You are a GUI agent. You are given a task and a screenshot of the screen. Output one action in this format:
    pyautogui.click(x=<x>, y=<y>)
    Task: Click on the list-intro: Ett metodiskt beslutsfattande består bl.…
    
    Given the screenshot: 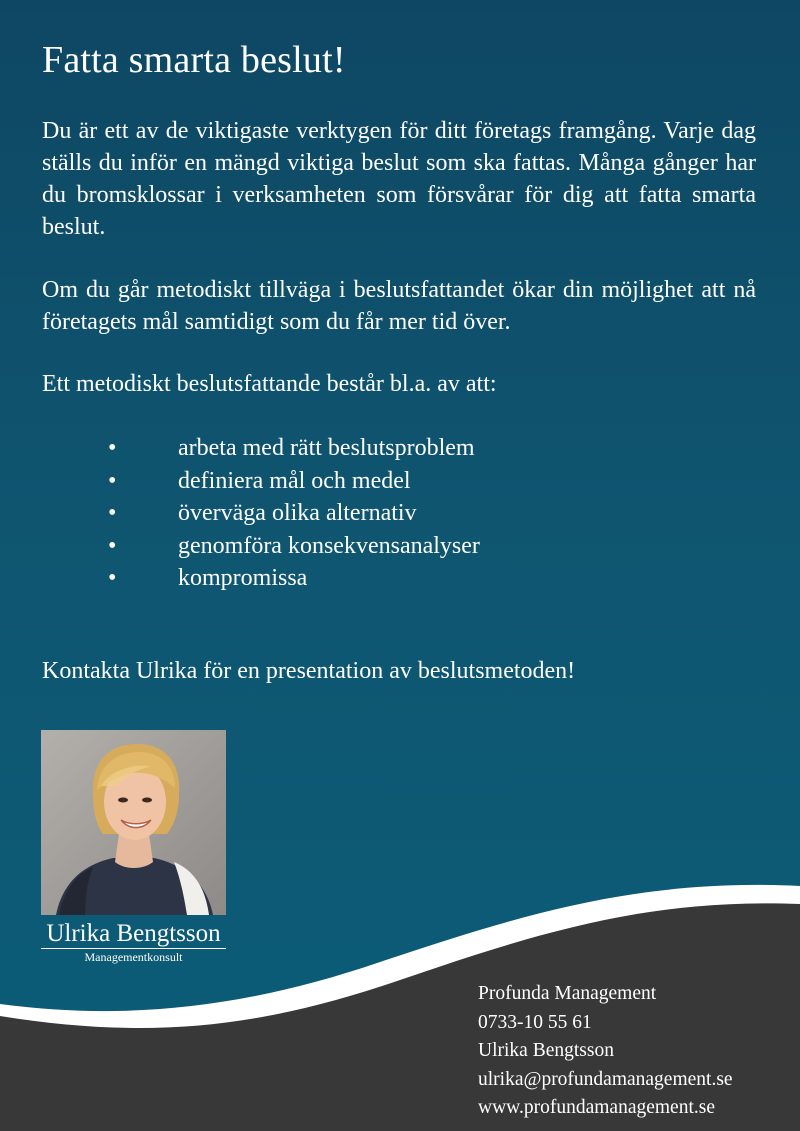 What is the action you would take?
    pyautogui.click(x=269, y=384)
    